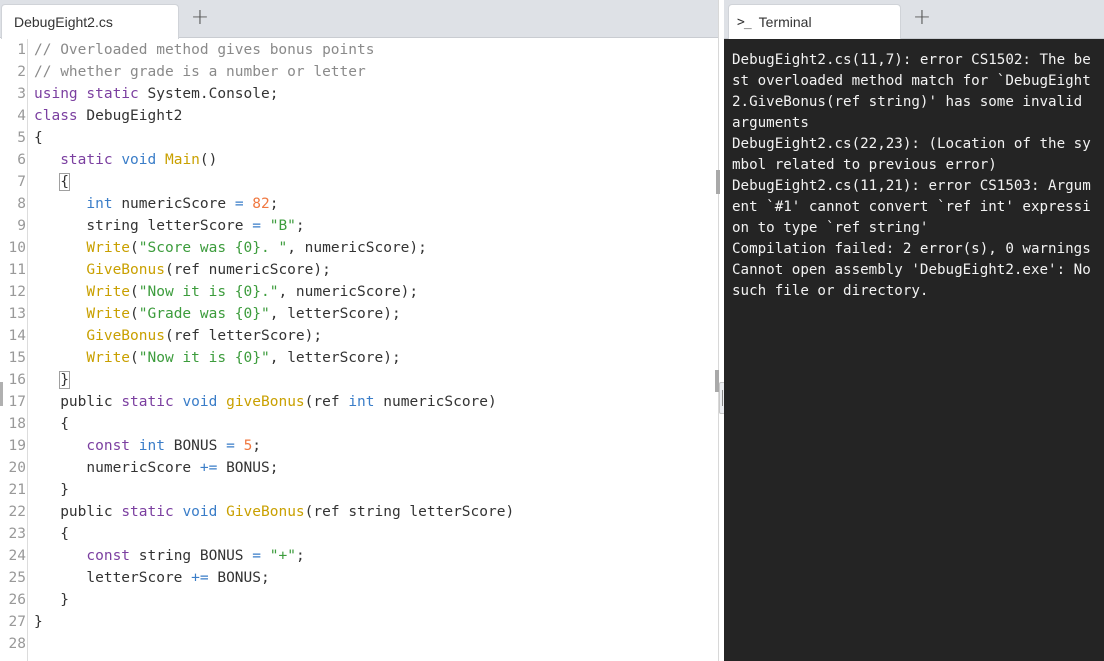 This screenshot has height=661, width=1104. Describe the element at coordinates (350, 182) in the screenshot. I see `code-line: 7 {` at that location.